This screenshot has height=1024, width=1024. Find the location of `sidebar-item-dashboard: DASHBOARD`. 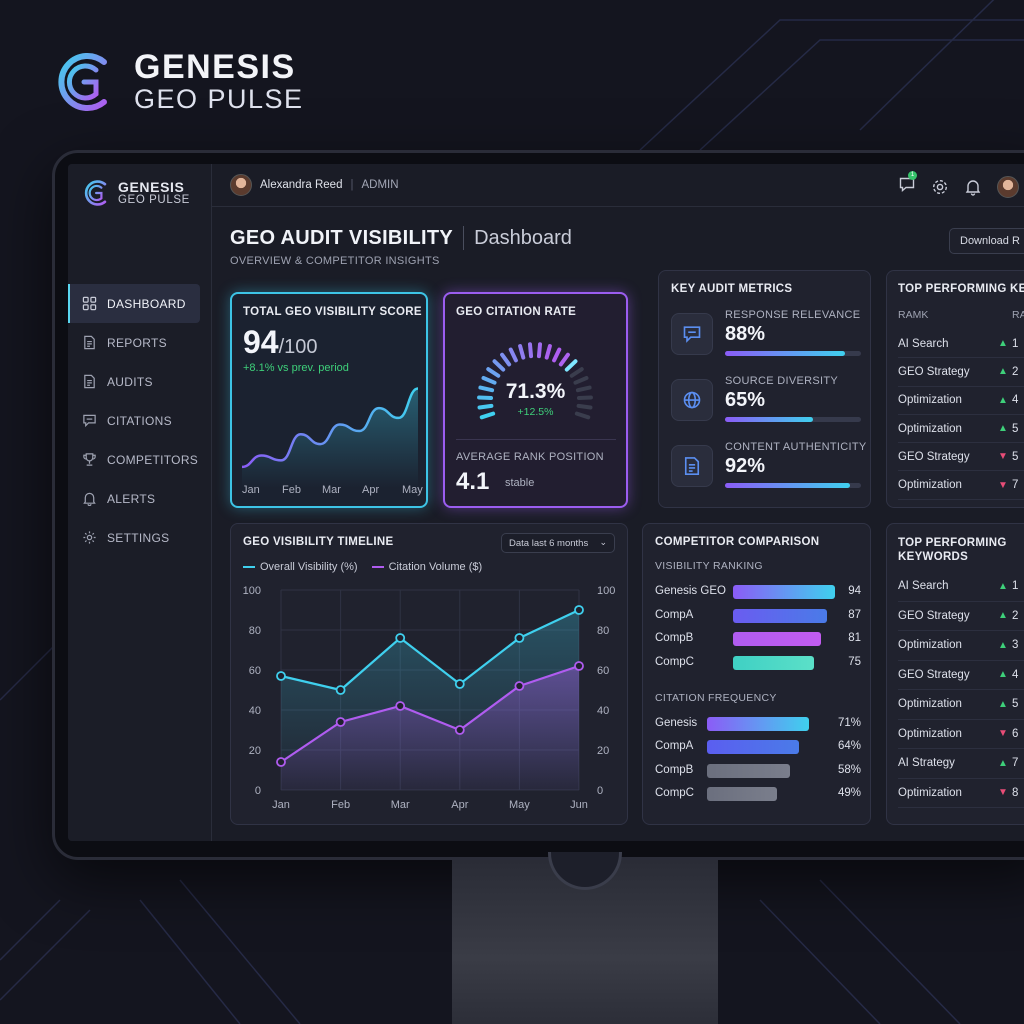

sidebar-item-dashboard: DASHBOARD is located at coordinates (134, 303).